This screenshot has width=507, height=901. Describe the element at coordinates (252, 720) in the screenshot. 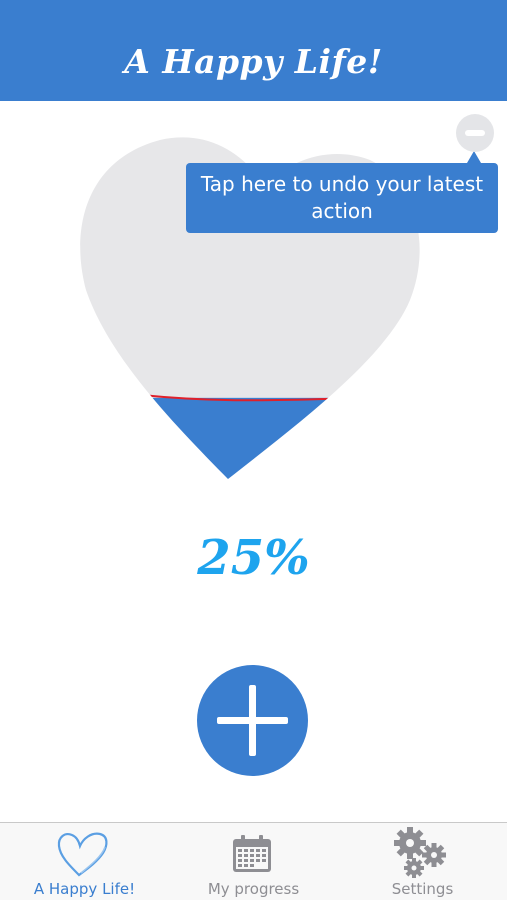

I see `add-button` at that location.